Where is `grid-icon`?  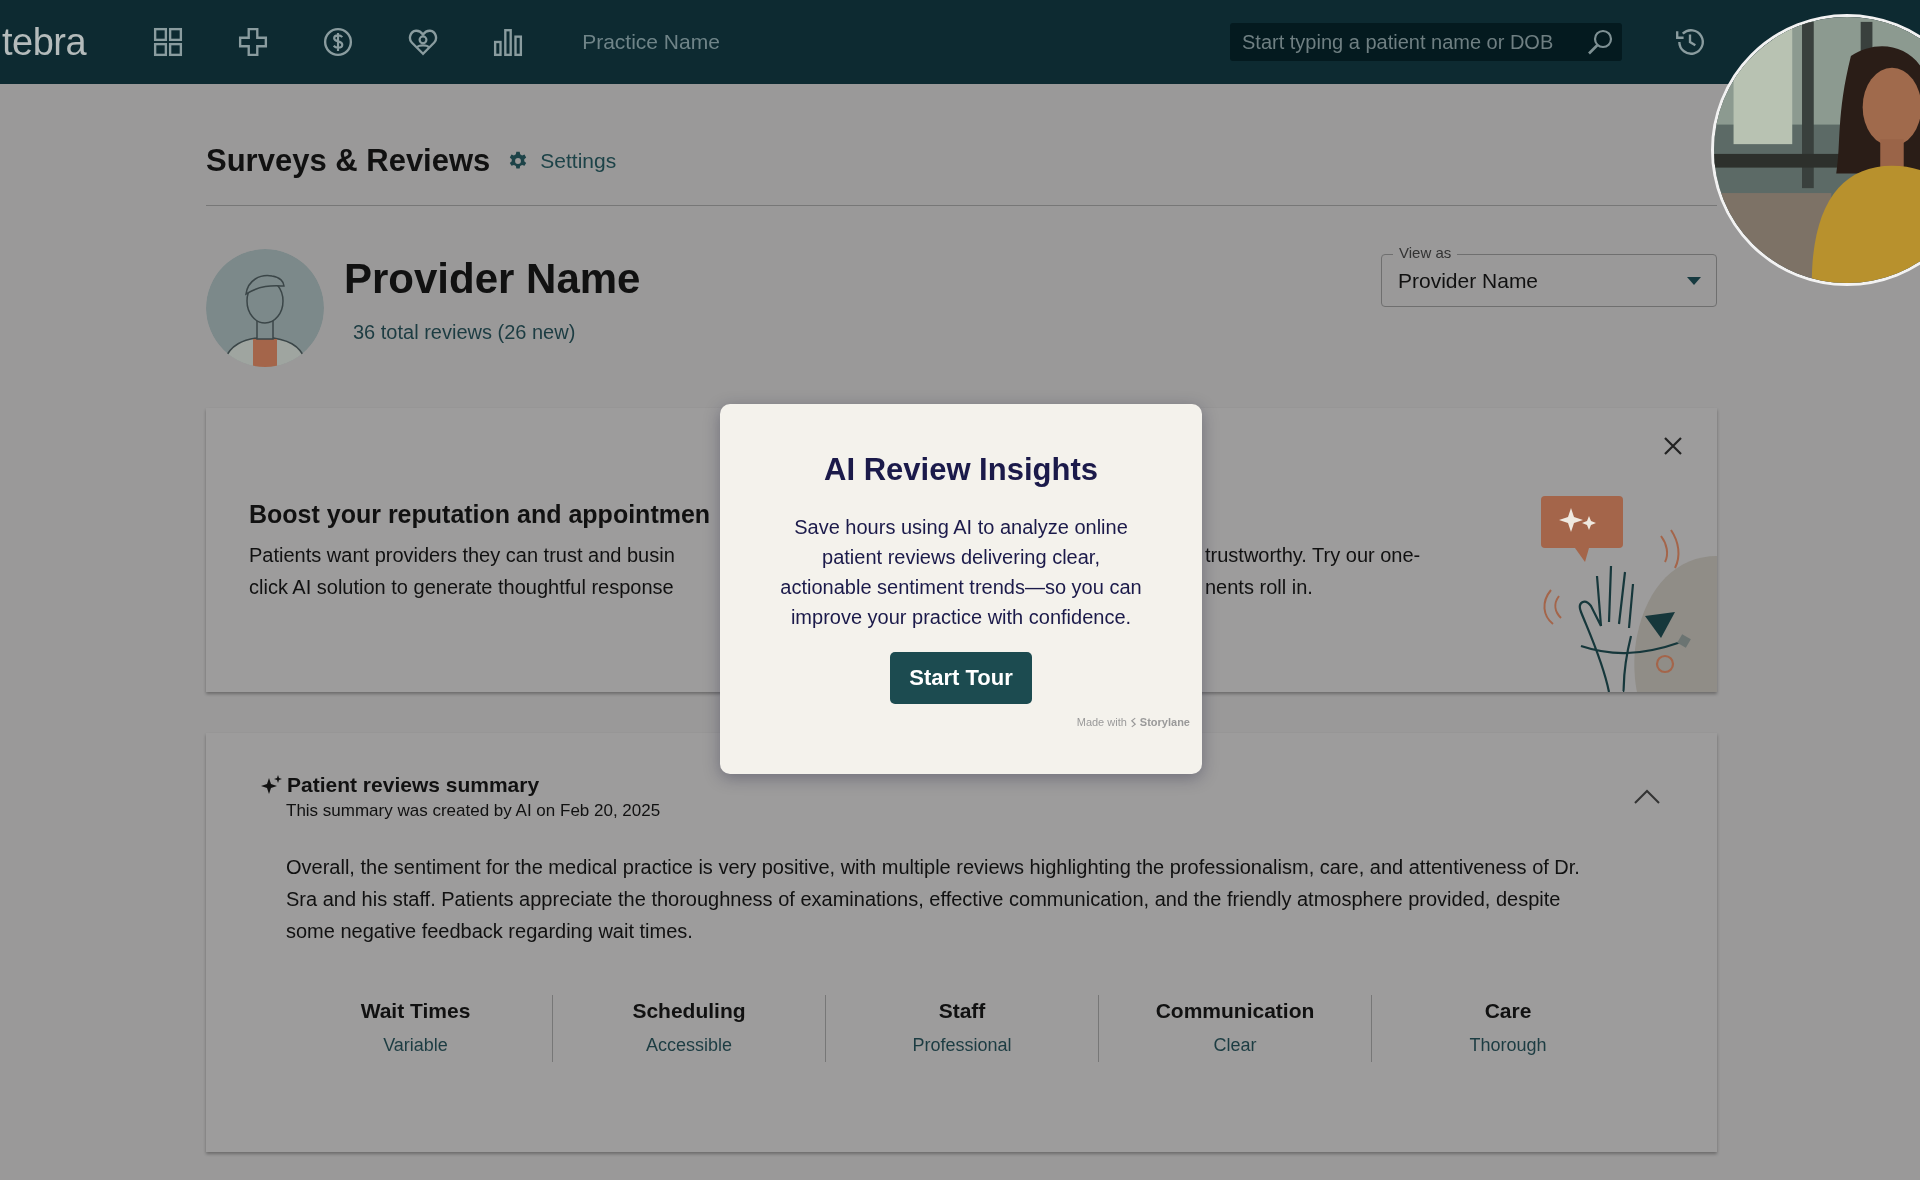 grid-icon is located at coordinates (168, 42).